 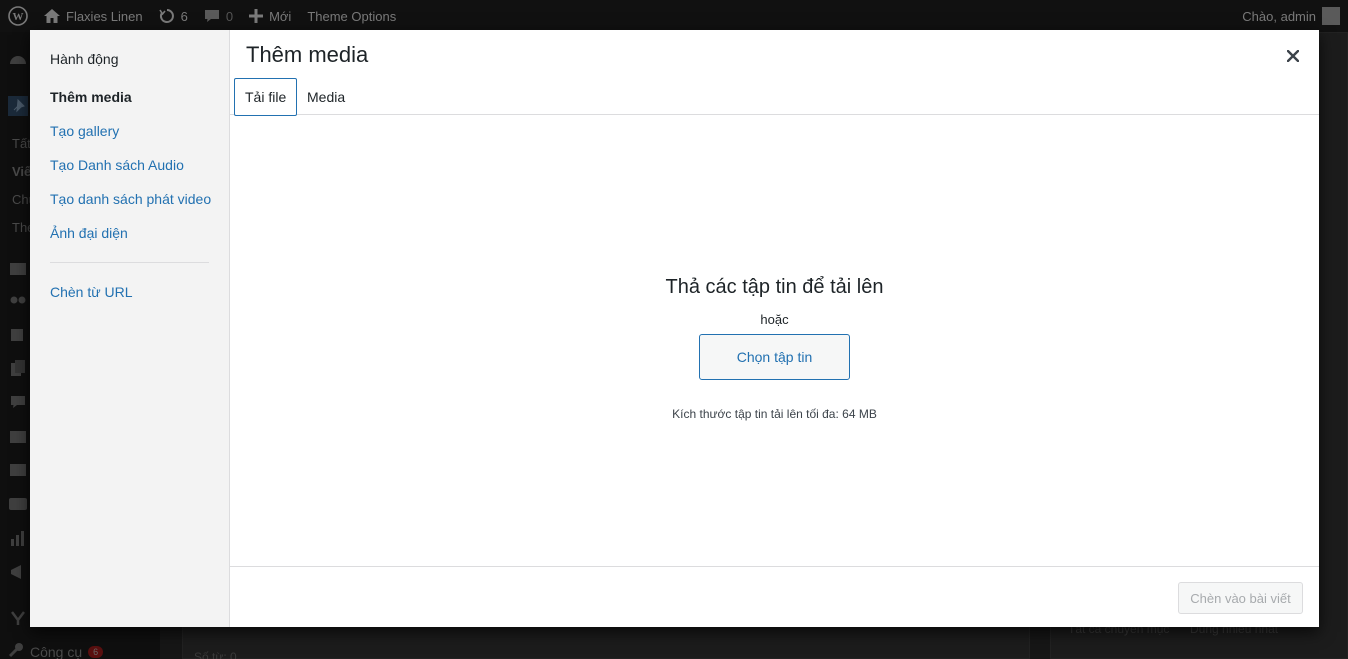 I want to click on dashboard-icon, so click(x=18, y=60).